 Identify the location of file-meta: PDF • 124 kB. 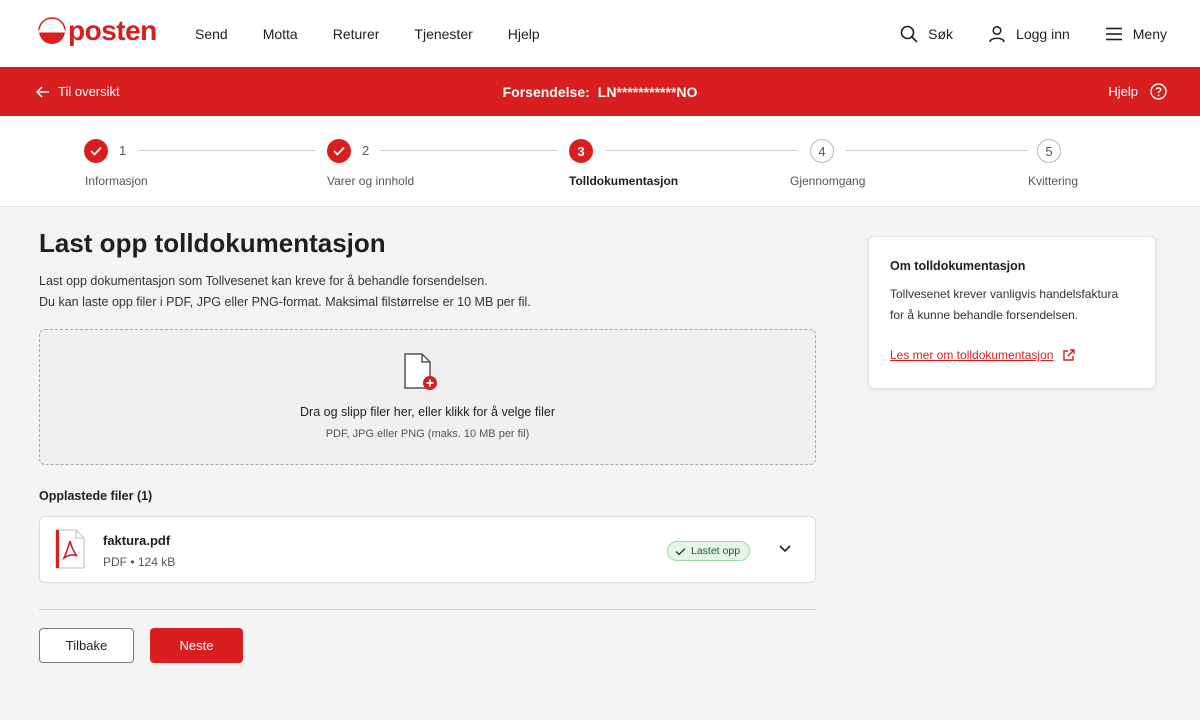
(139, 562).